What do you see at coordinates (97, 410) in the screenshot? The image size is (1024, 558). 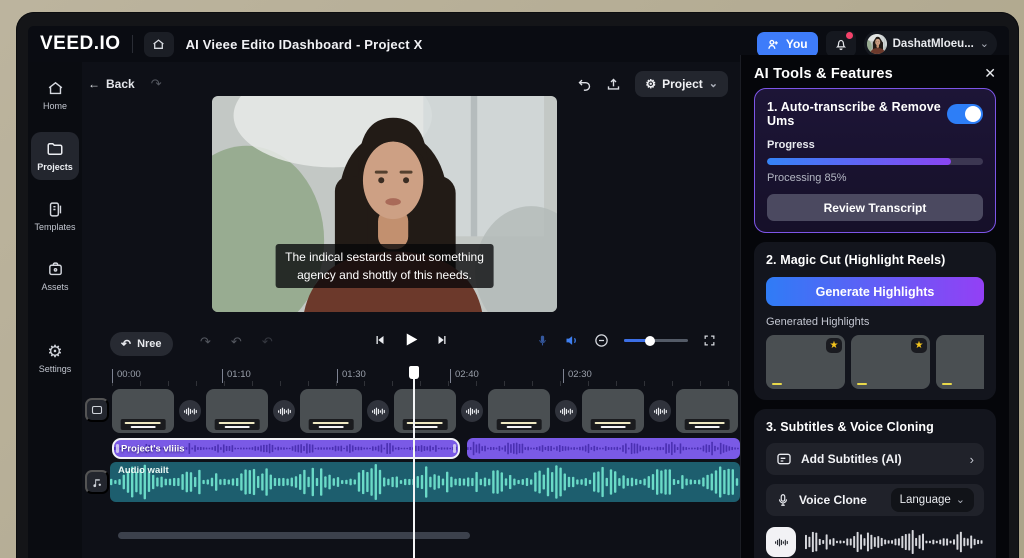 I see `video-track-button` at bounding box center [97, 410].